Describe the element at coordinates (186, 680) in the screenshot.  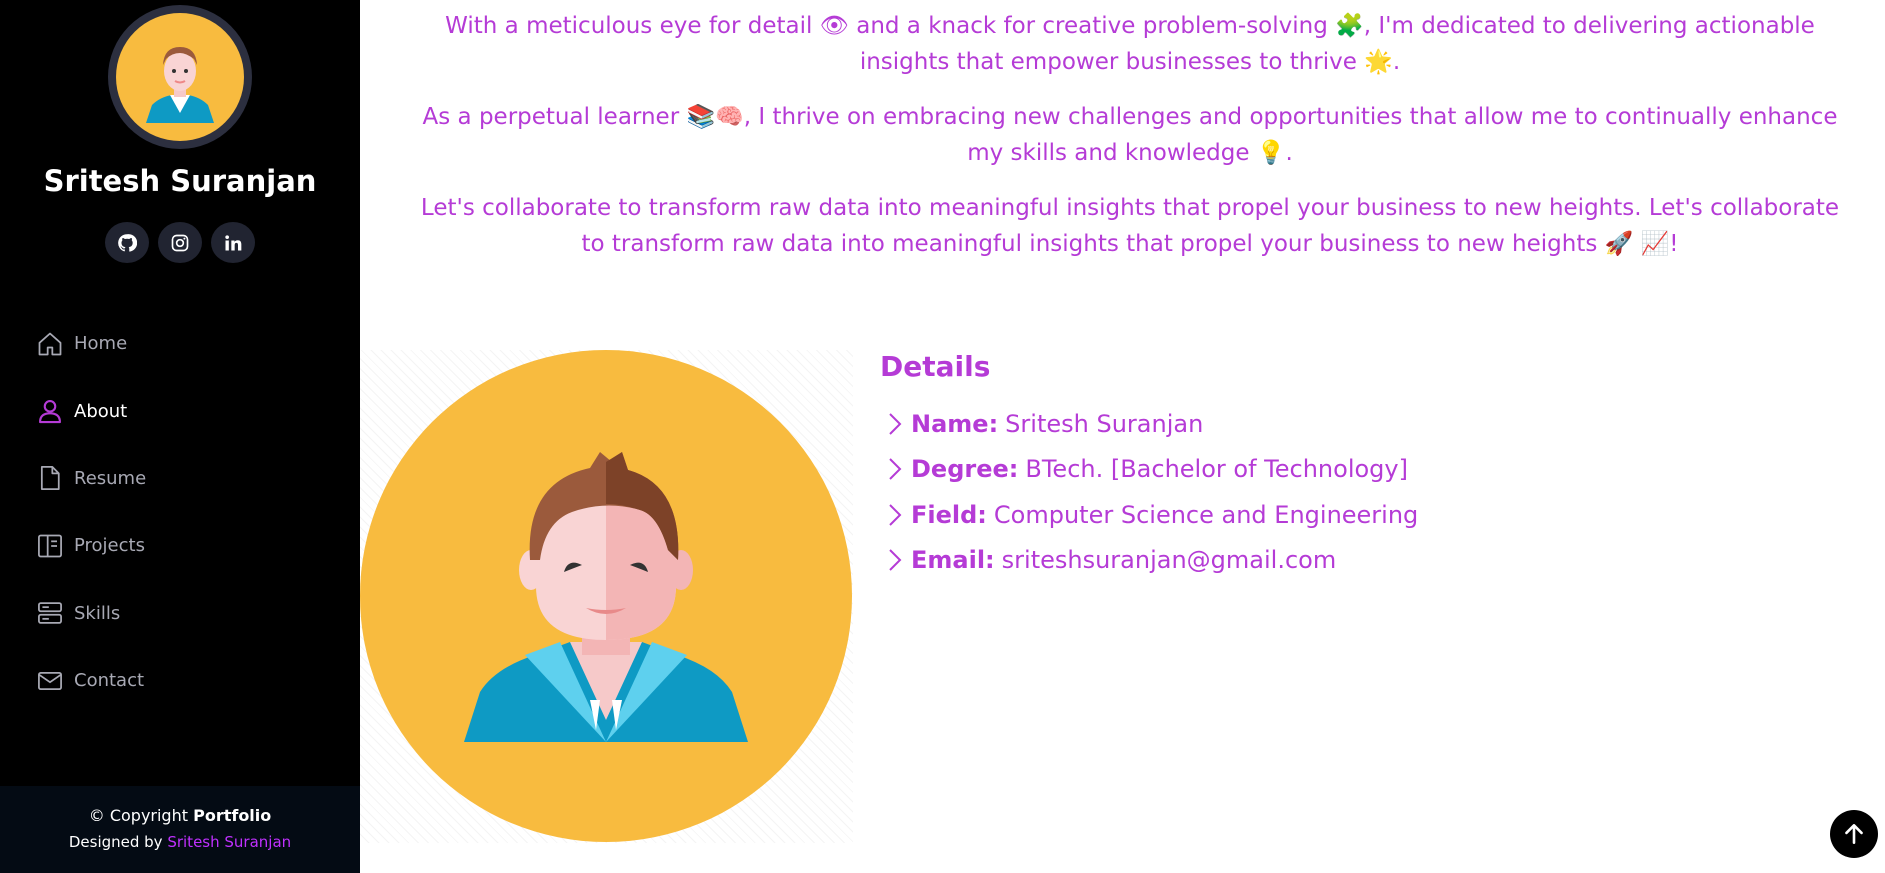
I see `nav-item-contact: Contact` at that location.